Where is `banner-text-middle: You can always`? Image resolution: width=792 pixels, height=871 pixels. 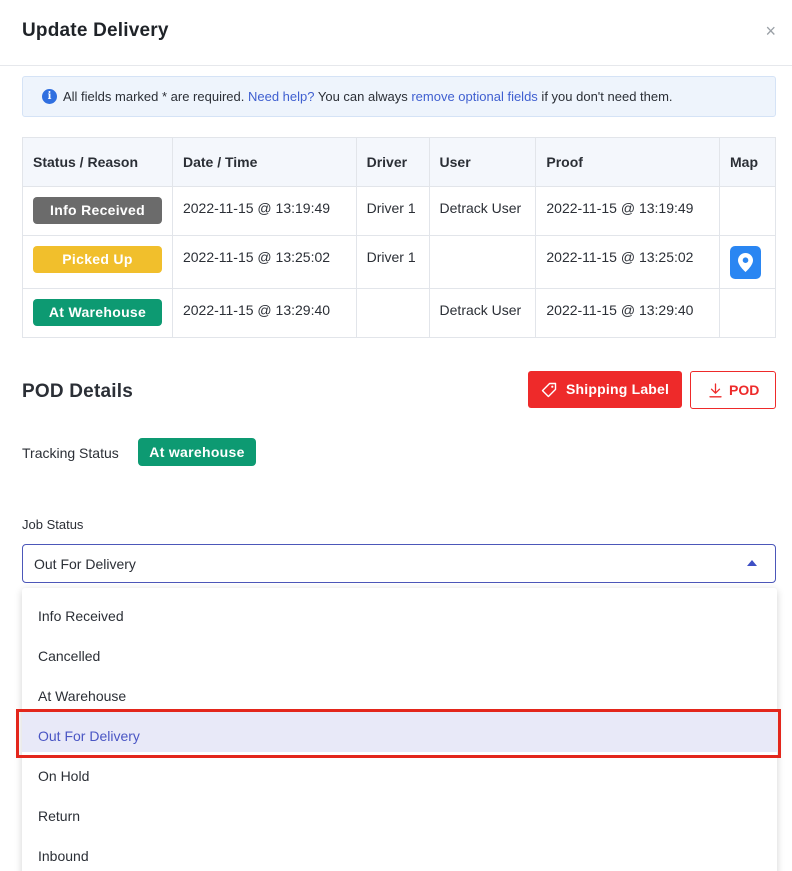
banner-text-middle: You can always is located at coordinates (363, 96).